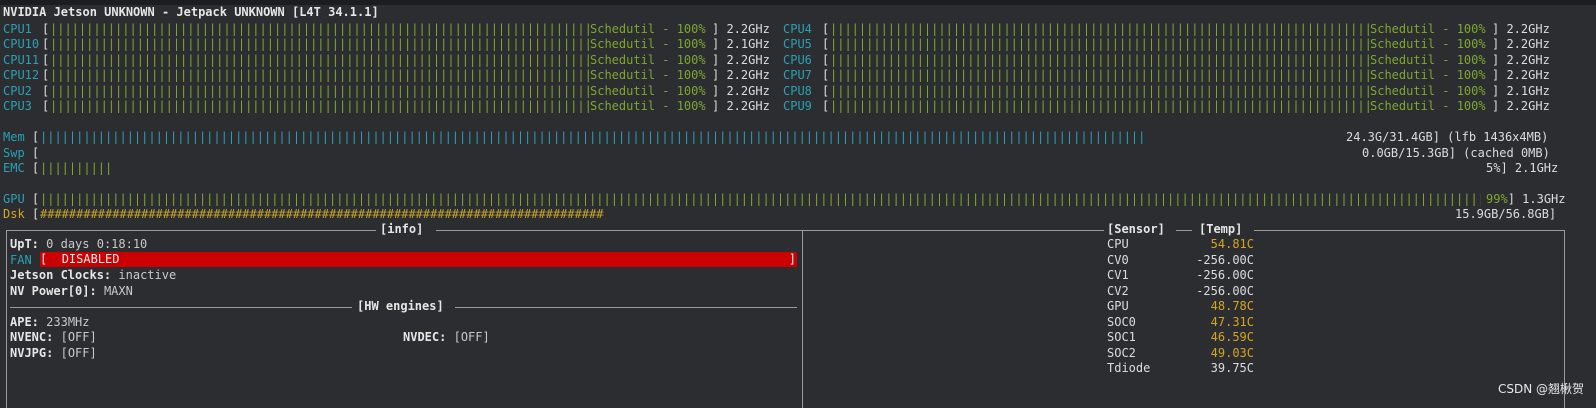  Describe the element at coordinates (1405, 153) in the screenshot. I see `swp-value: 0.0GB/15.3GB` at that location.